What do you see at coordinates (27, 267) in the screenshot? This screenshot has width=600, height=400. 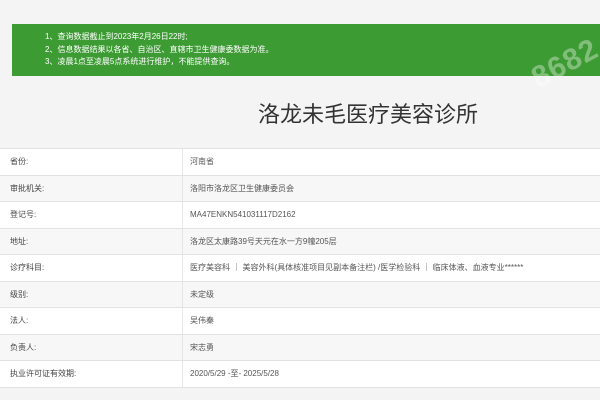 I see `row-label: 诊疗科目:` at bounding box center [27, 267].